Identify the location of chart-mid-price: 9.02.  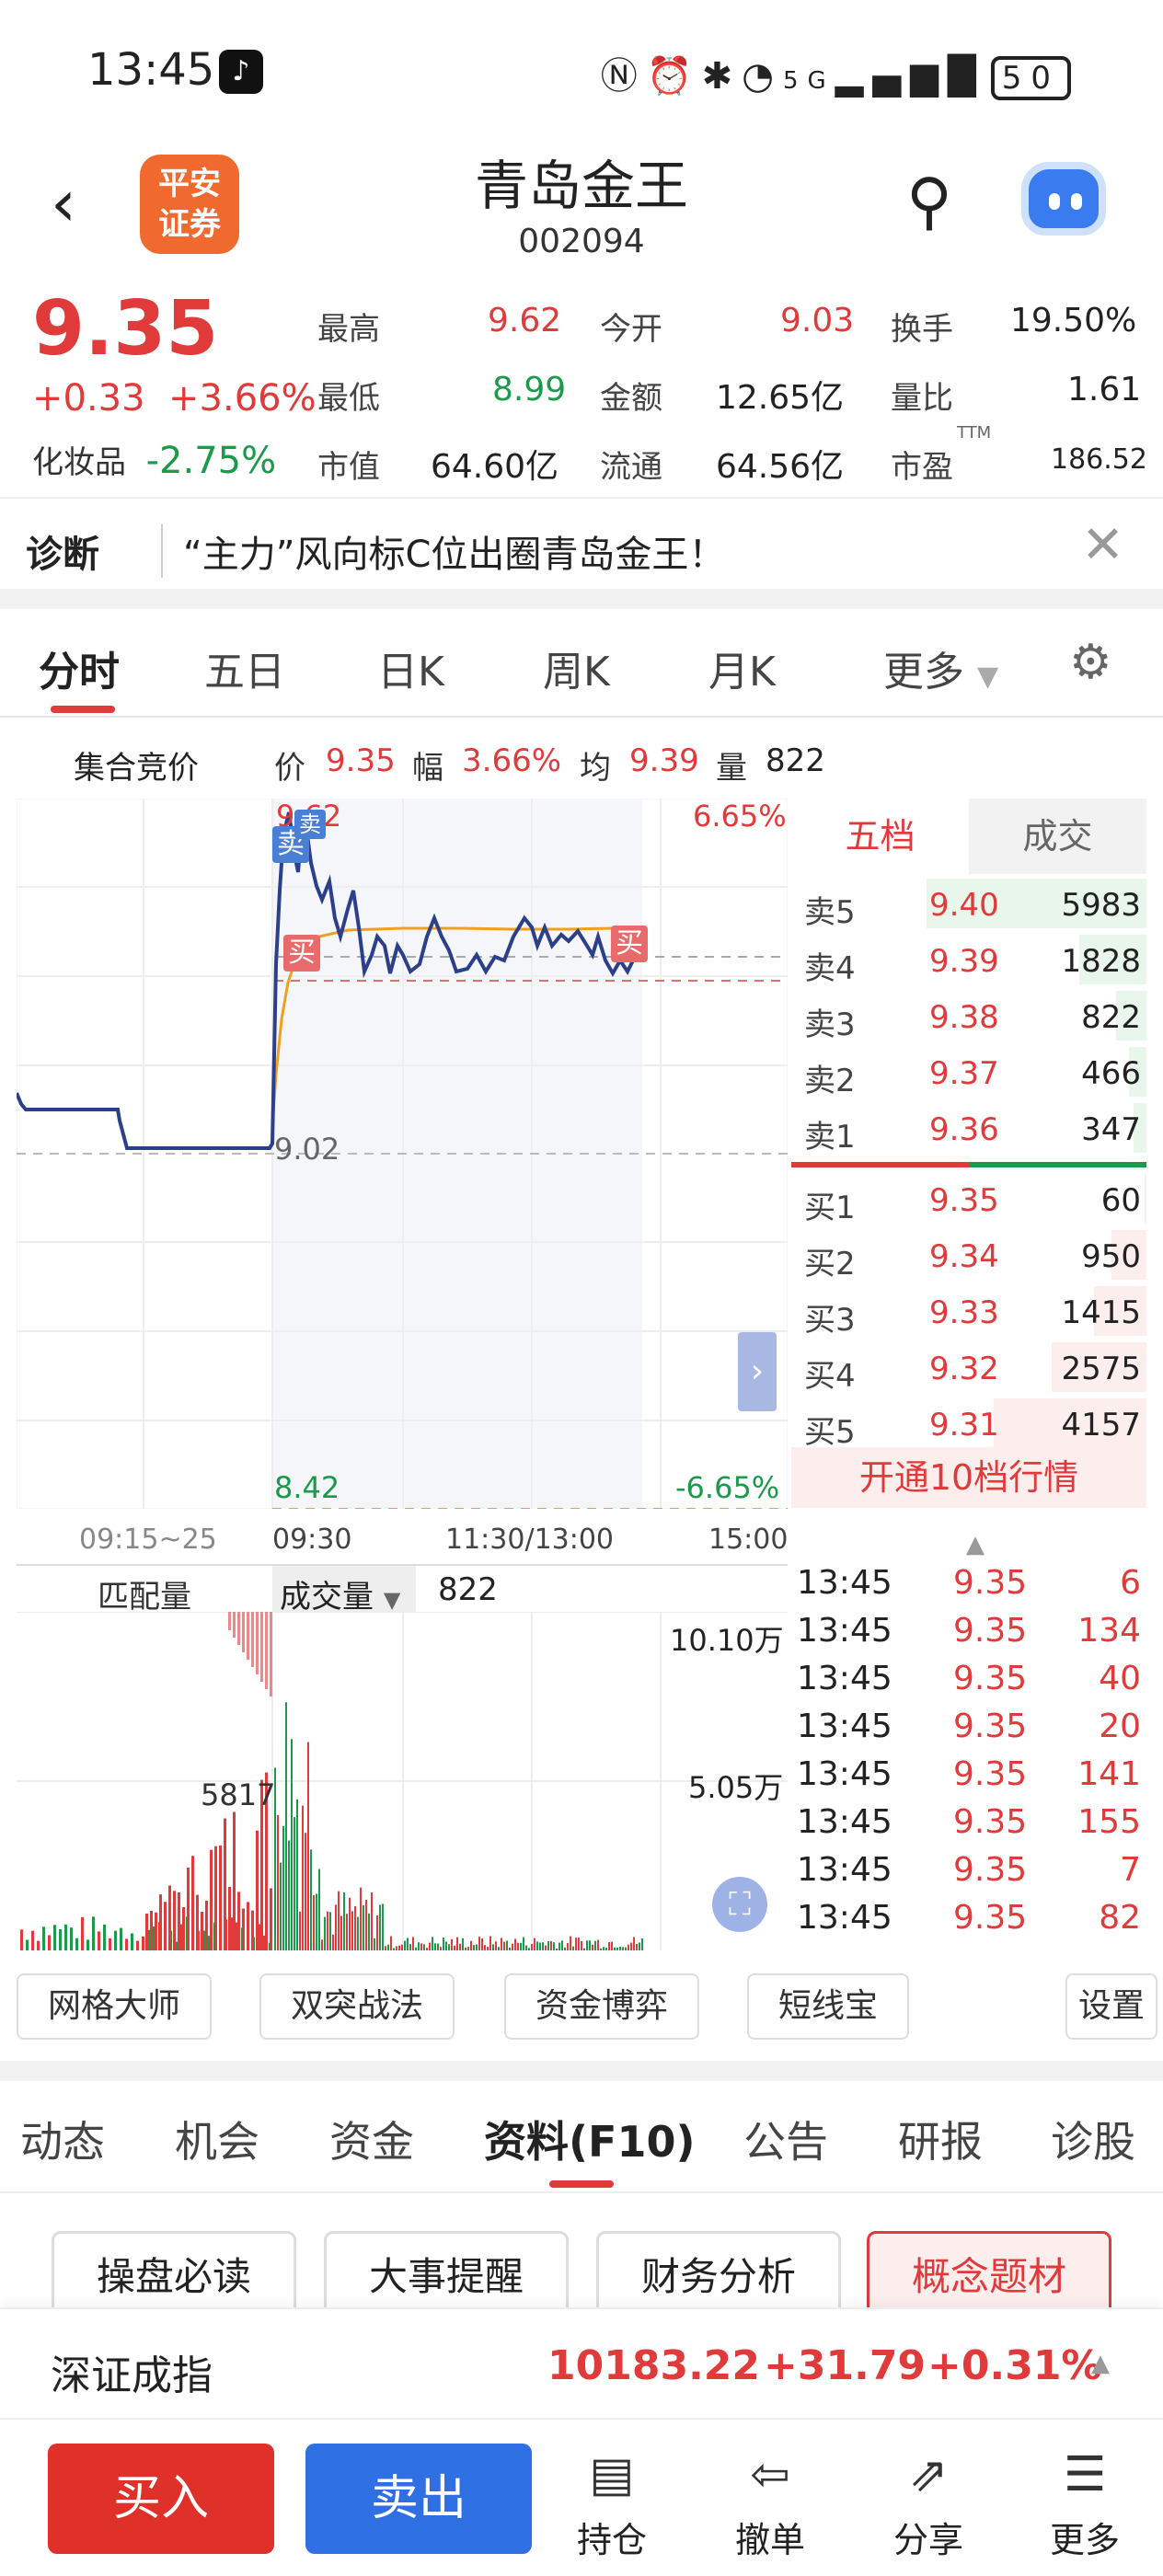
(307, 1149).